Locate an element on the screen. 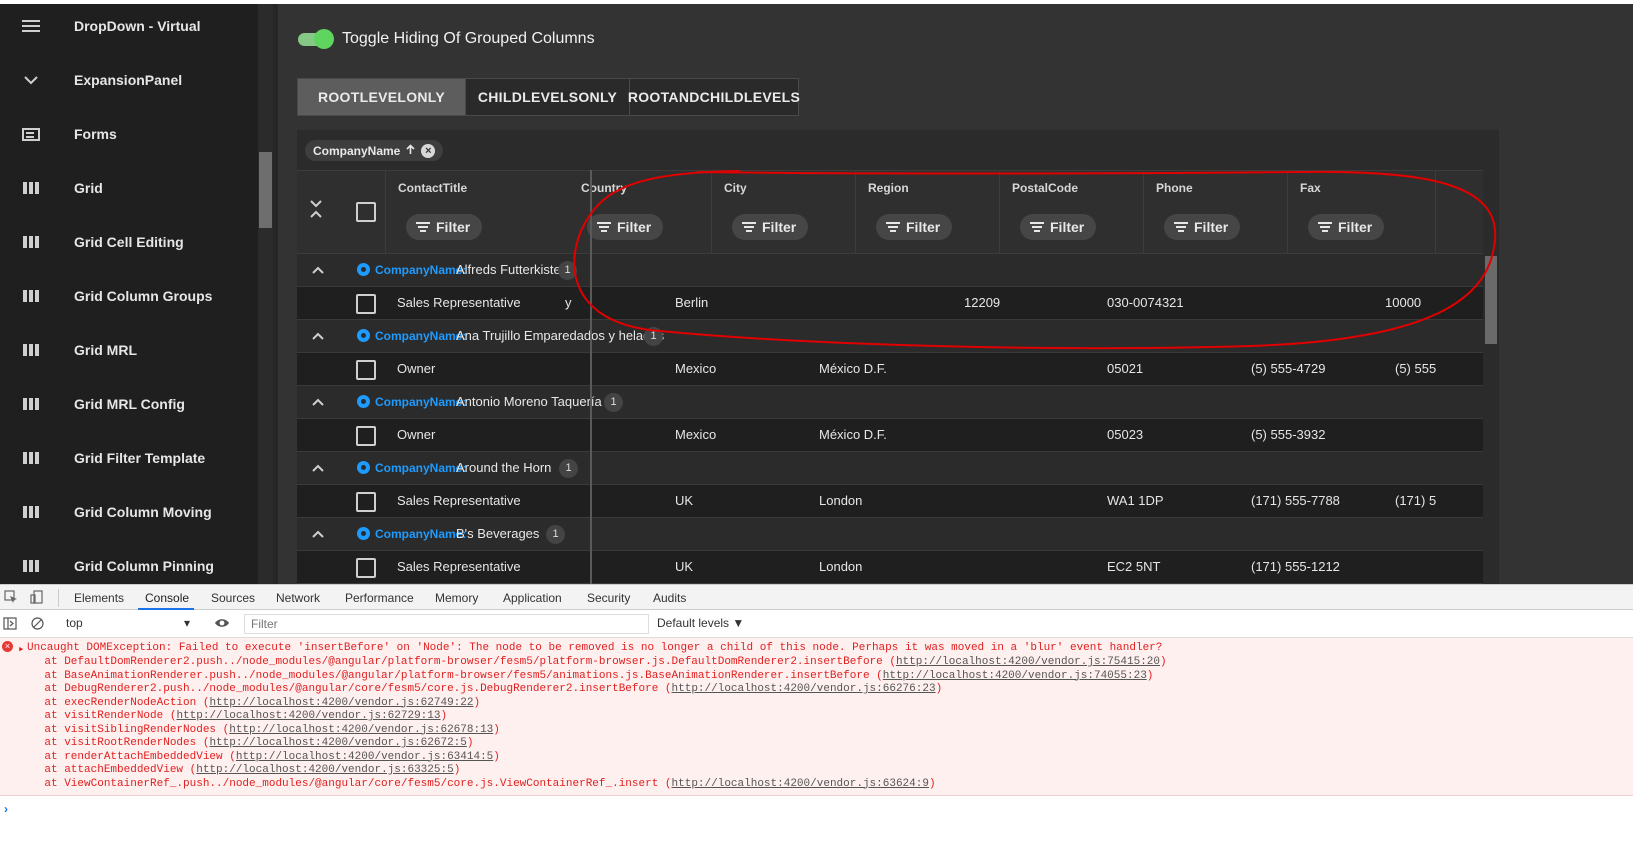  stack-frame-link: http://localhost:4200/vendor.js:75415:20 is located at coordinates (1028, 662).